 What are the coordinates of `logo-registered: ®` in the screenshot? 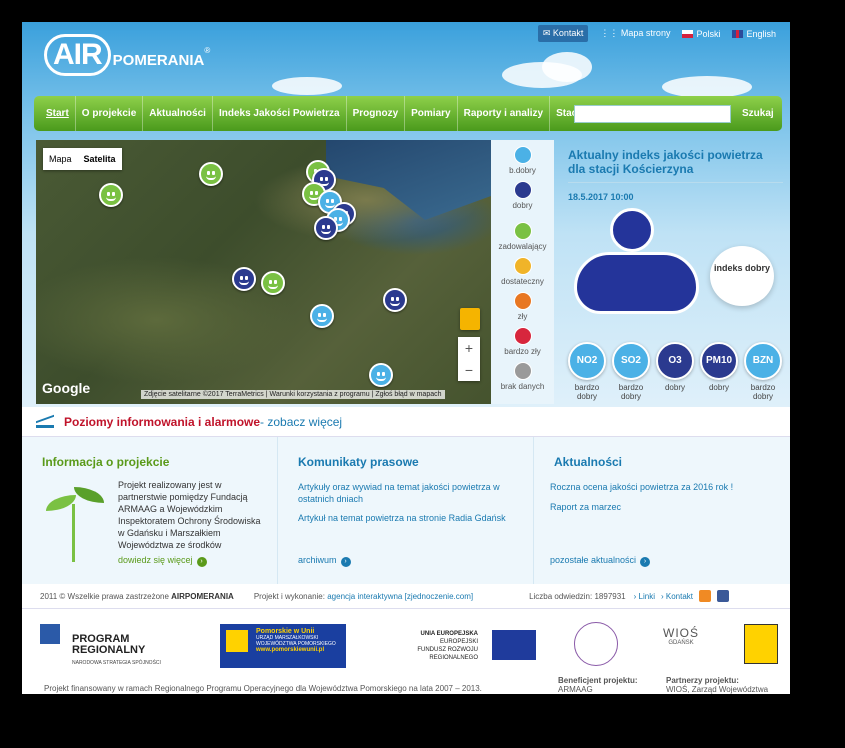 It's located at (207, 50).